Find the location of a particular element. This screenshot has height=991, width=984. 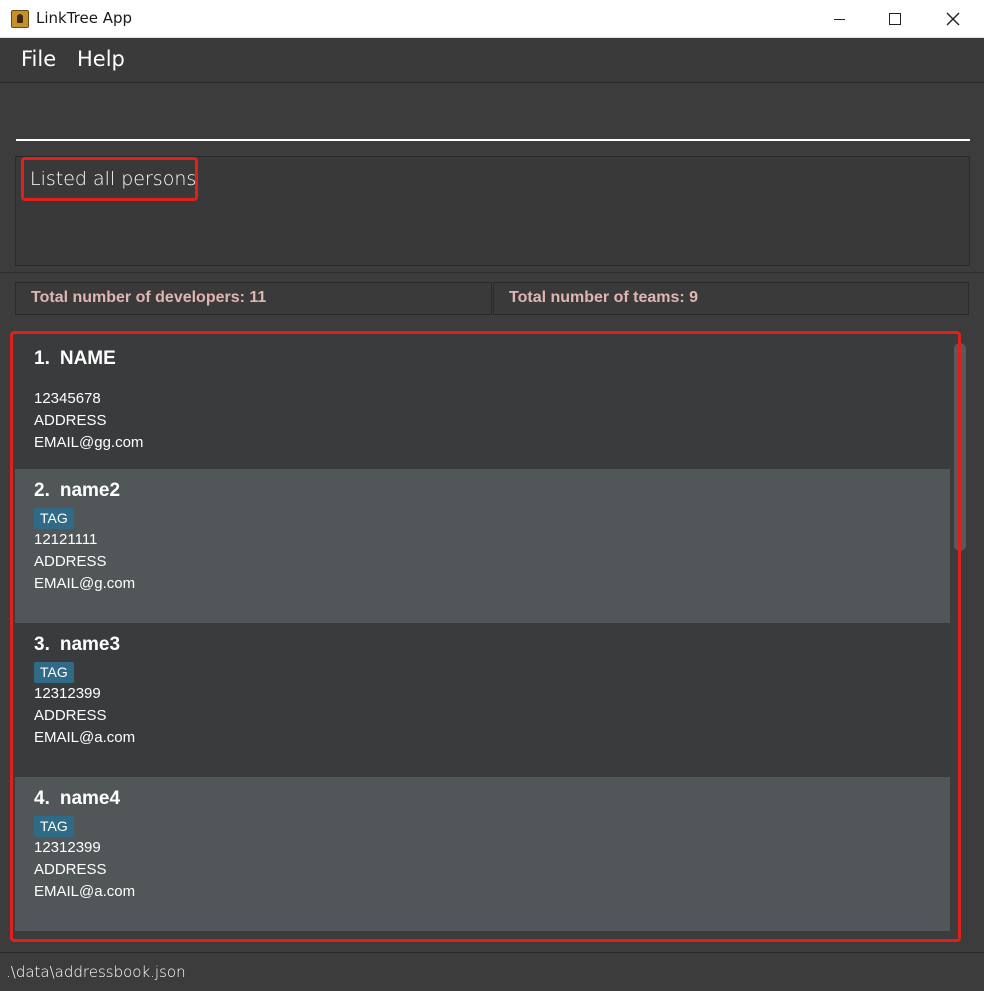

person-email: EMAIL@gg.com is located at coordinates (89, 442).